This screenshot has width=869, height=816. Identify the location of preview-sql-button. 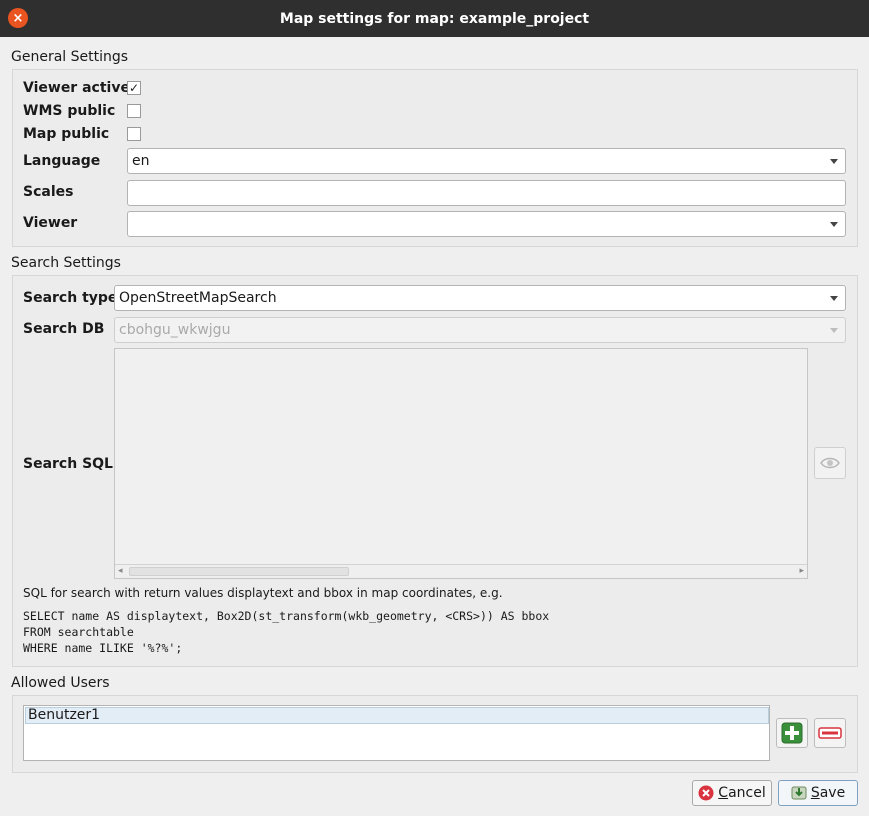
(830, 463).